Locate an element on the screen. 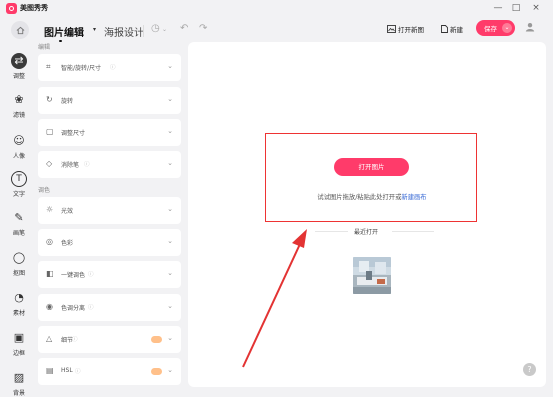 The image size is (553, 397). open-image-button: 打开图片 is located at coordinates (371, 167).